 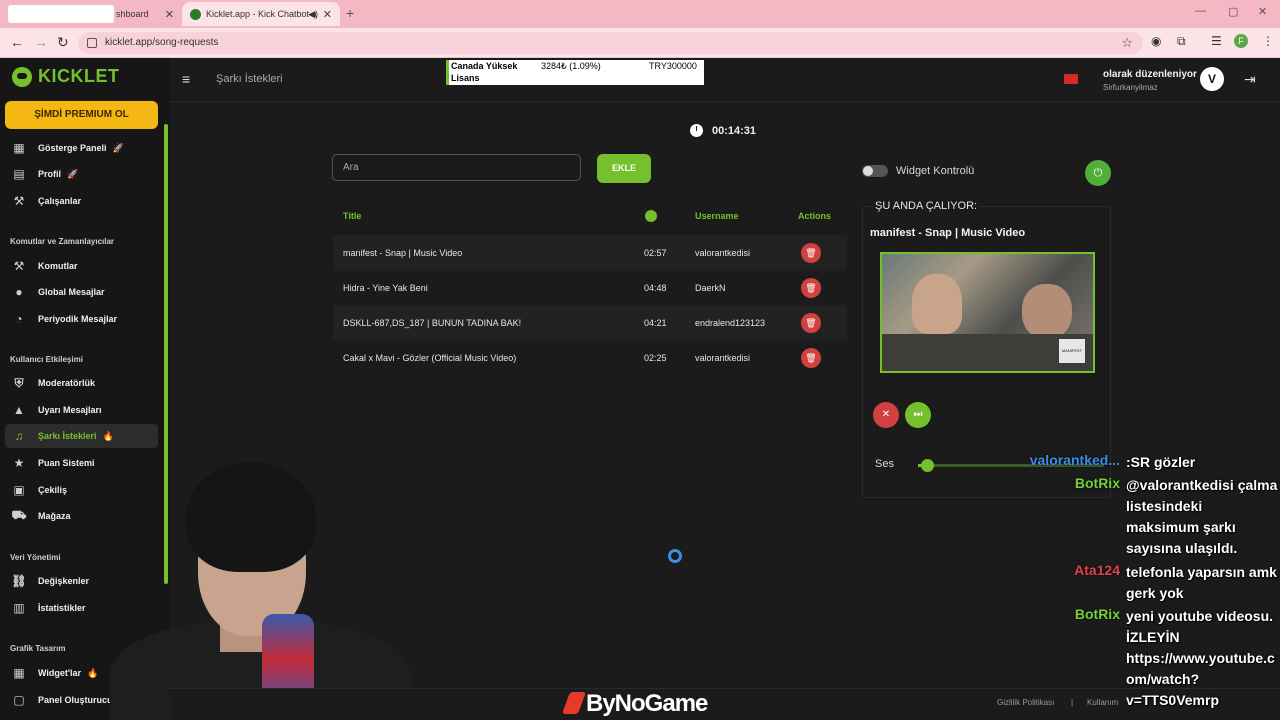 I want to click on section-graphics: Grafik Tasarım, so click(x=38, y=648).